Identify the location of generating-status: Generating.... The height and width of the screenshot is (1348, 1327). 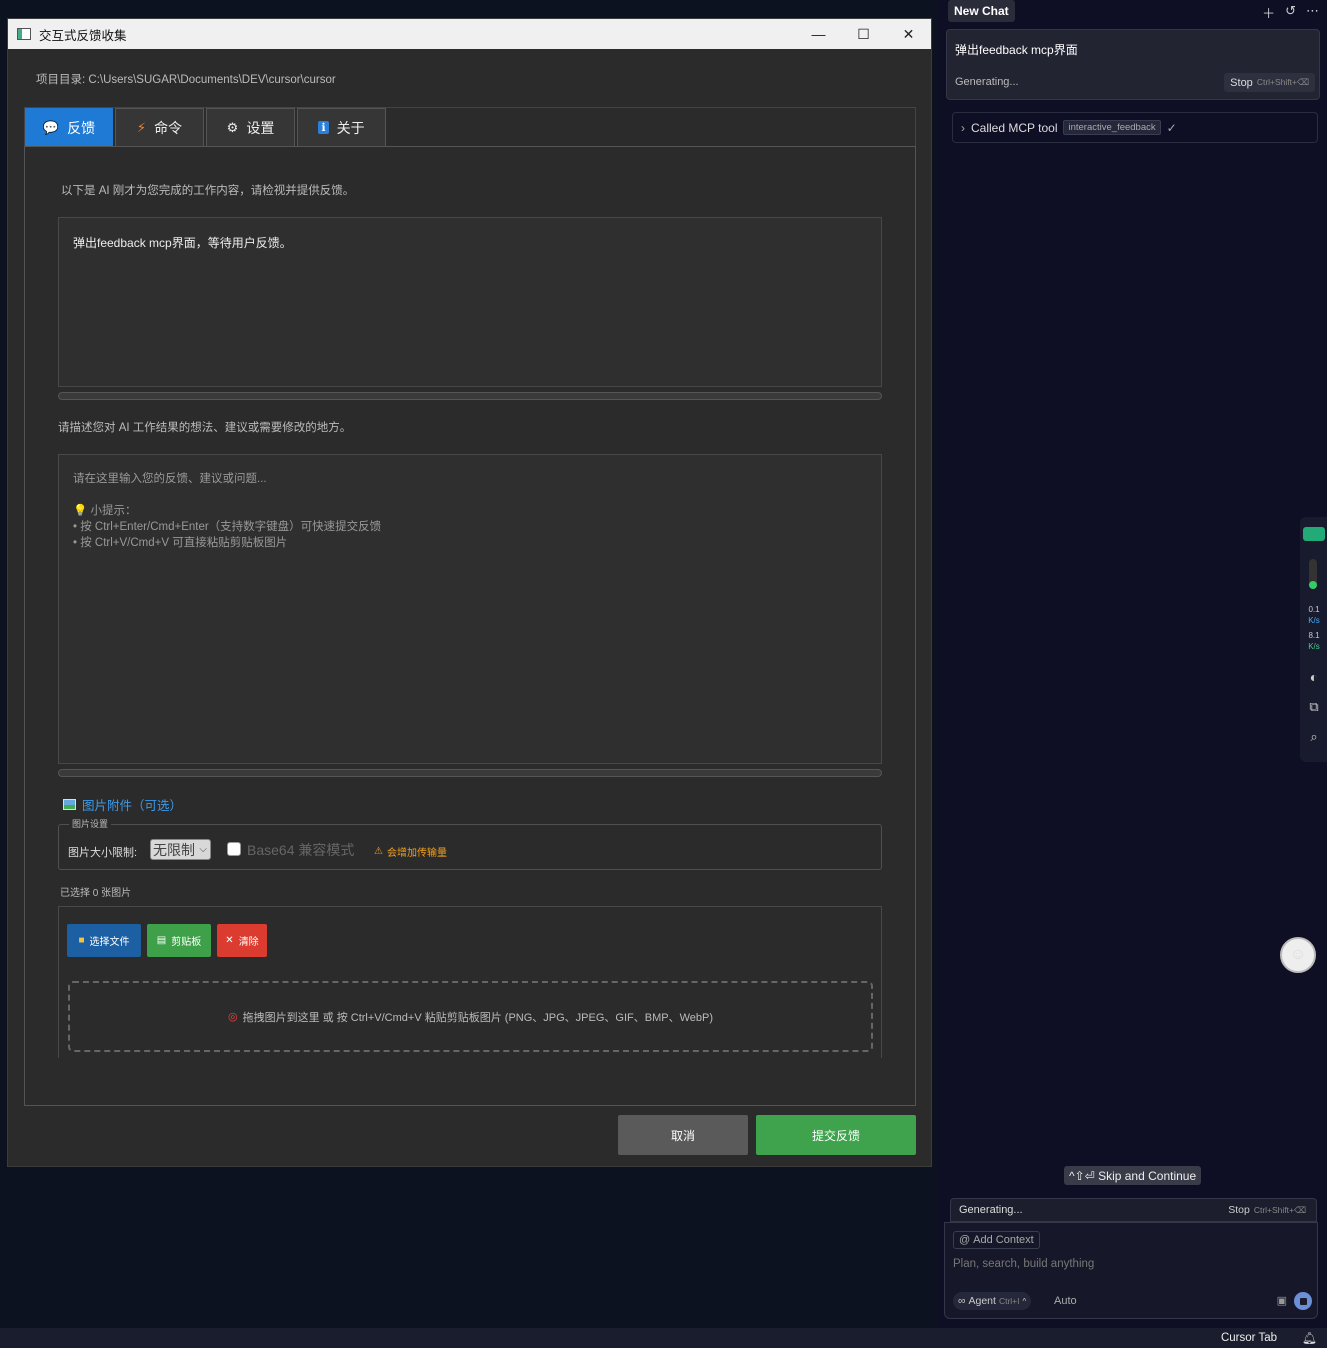
(987, 82).